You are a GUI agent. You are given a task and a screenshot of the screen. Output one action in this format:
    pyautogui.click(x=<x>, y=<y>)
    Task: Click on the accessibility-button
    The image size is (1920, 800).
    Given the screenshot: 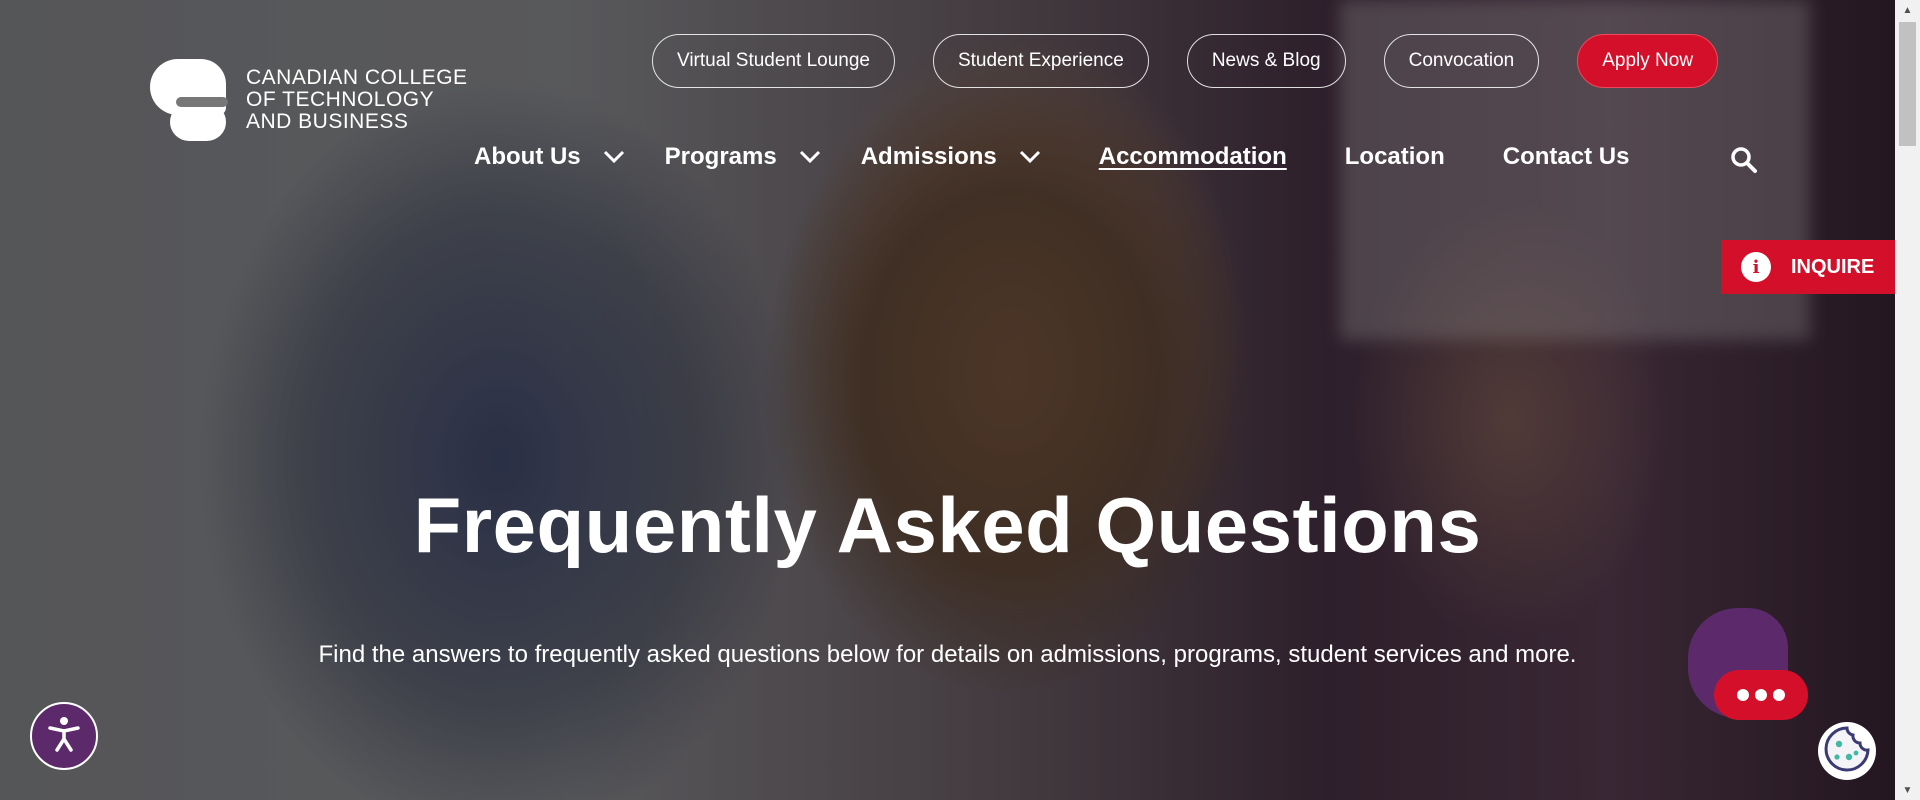 What is the action you would take?
    pyautogui.click(x=64, y=736)
    